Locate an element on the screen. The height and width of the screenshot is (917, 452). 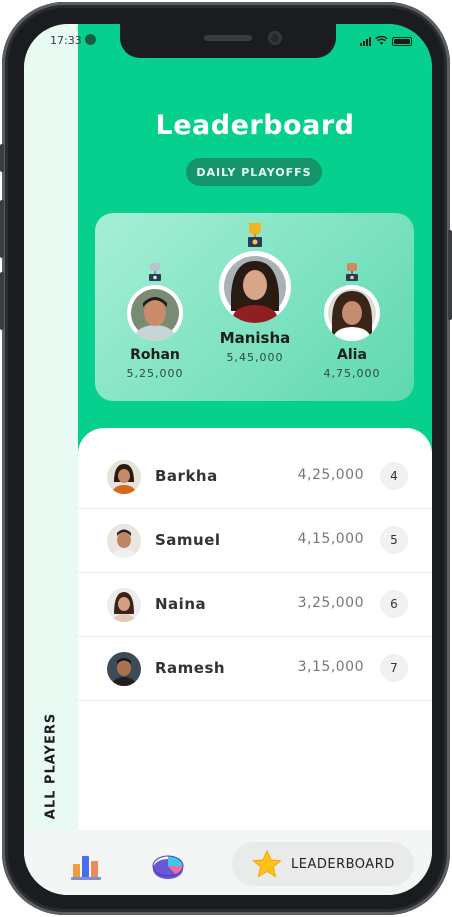
battery-icon is located at coordinates (402, 41).